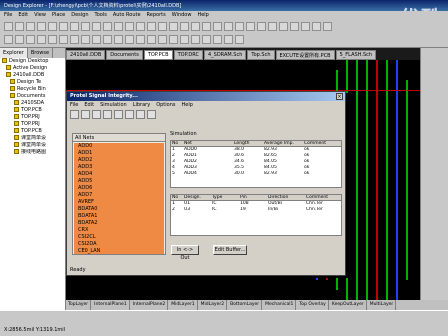  Describe the element at coordinates (32, 96) in the screenshot. I see `tree-item: Documents` at that location.